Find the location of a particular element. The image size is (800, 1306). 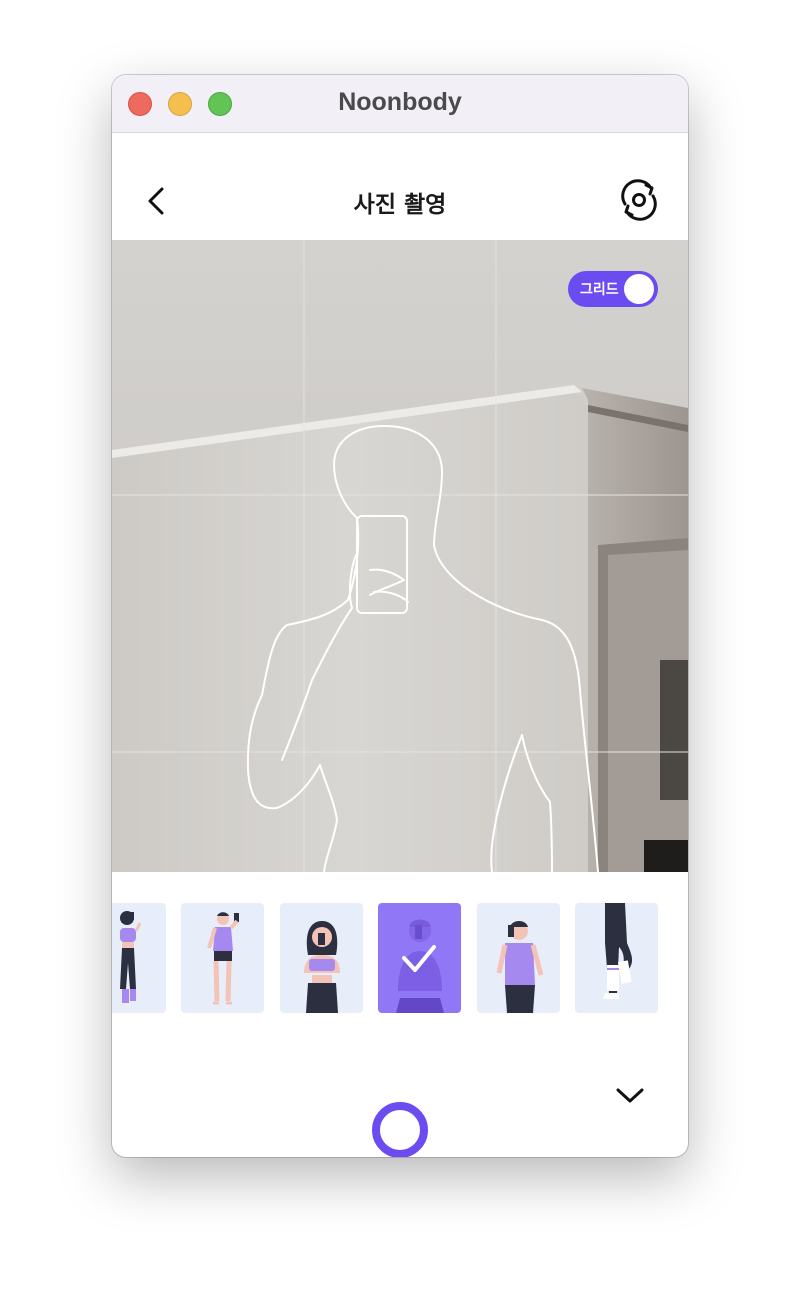

pose-selector is located at coordinates (400, 958).